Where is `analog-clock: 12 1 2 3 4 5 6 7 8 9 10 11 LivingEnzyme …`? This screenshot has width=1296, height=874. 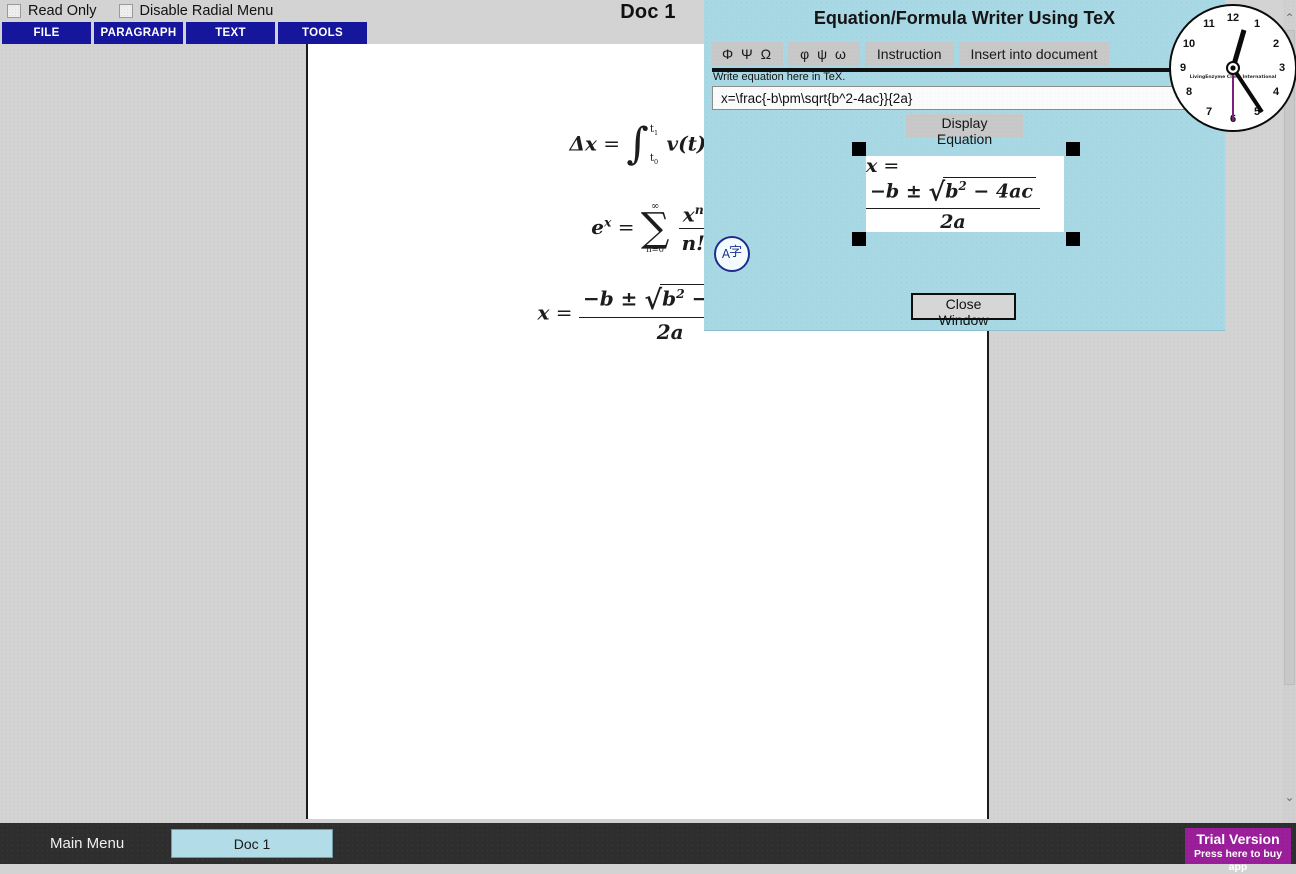
analog-clock: 12 1 2 3 4 5 6 7 8 9 10 11 LivingEnzyme … is located at coordinates (1232, 68).